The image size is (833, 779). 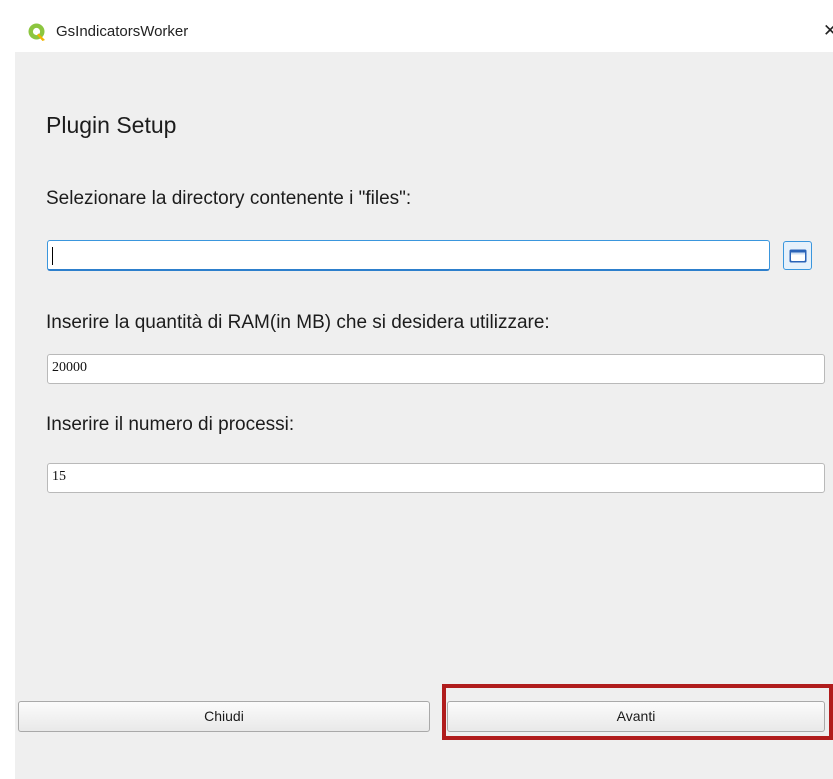 What do you see at coordinates (52, 256) in the screenshot?
I see `text-caret` at bounding box center [52, 256].